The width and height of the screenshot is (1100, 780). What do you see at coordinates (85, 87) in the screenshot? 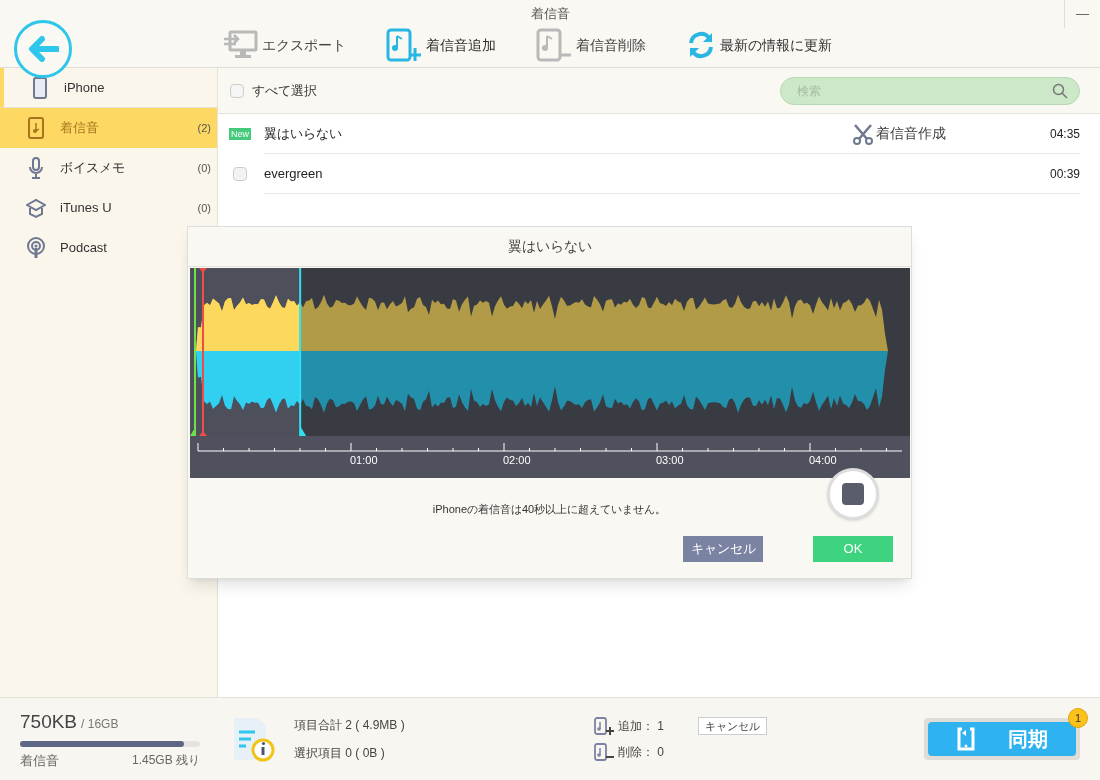
I see `sidebar-label: iPhone` at bounding box center [85, 87].